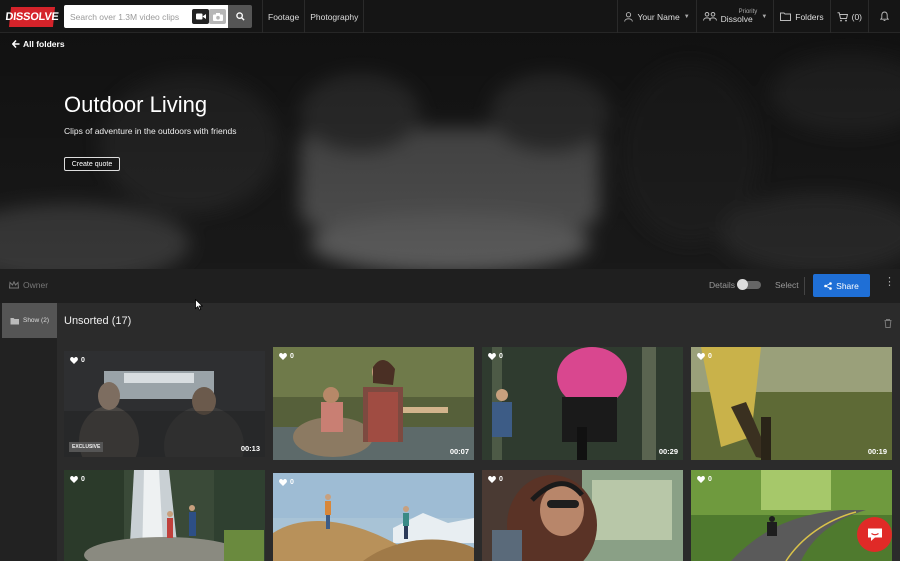 The image size is (900, 561). What do you see at coordinates (842, 16) in the screenshot?
I see `cart-icon` at bounding box center [842, 16].